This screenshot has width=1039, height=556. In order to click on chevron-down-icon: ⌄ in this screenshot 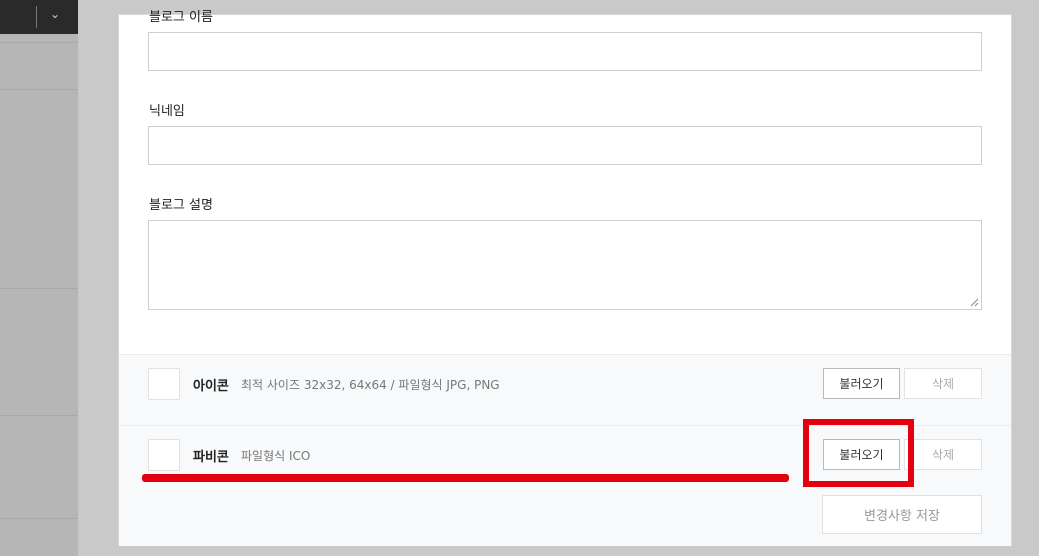, I will do `click(55, 14)`.